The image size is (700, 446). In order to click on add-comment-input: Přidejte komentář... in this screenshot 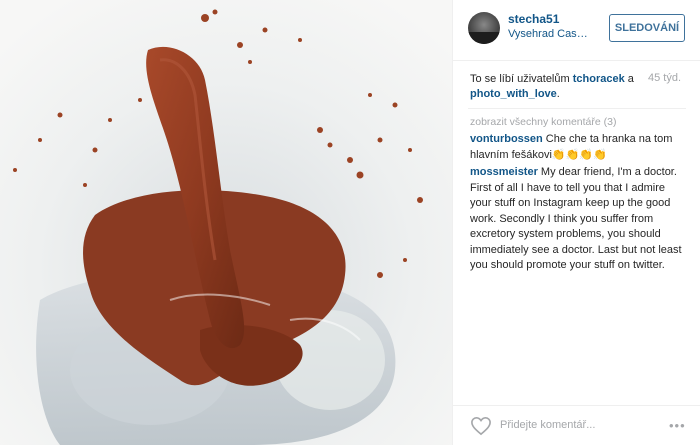, I will do `click(547, 425)`.